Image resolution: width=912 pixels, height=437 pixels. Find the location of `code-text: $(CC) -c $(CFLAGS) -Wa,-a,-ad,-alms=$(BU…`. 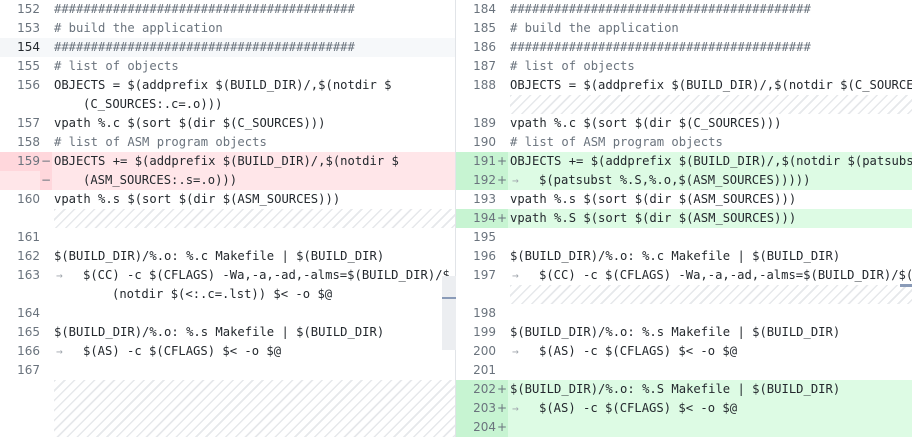

code-text: $(CC) -c $(CFLAGS) -Wa,-a,-ad,-alms=$(BU… is located at coordinates (725, 275).